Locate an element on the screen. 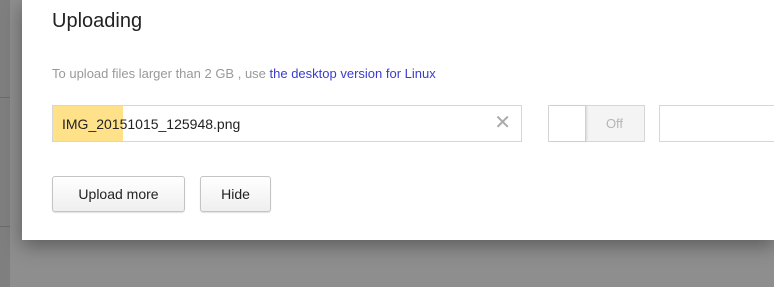  hide-button: Hide is located at coordinates (235, 194).